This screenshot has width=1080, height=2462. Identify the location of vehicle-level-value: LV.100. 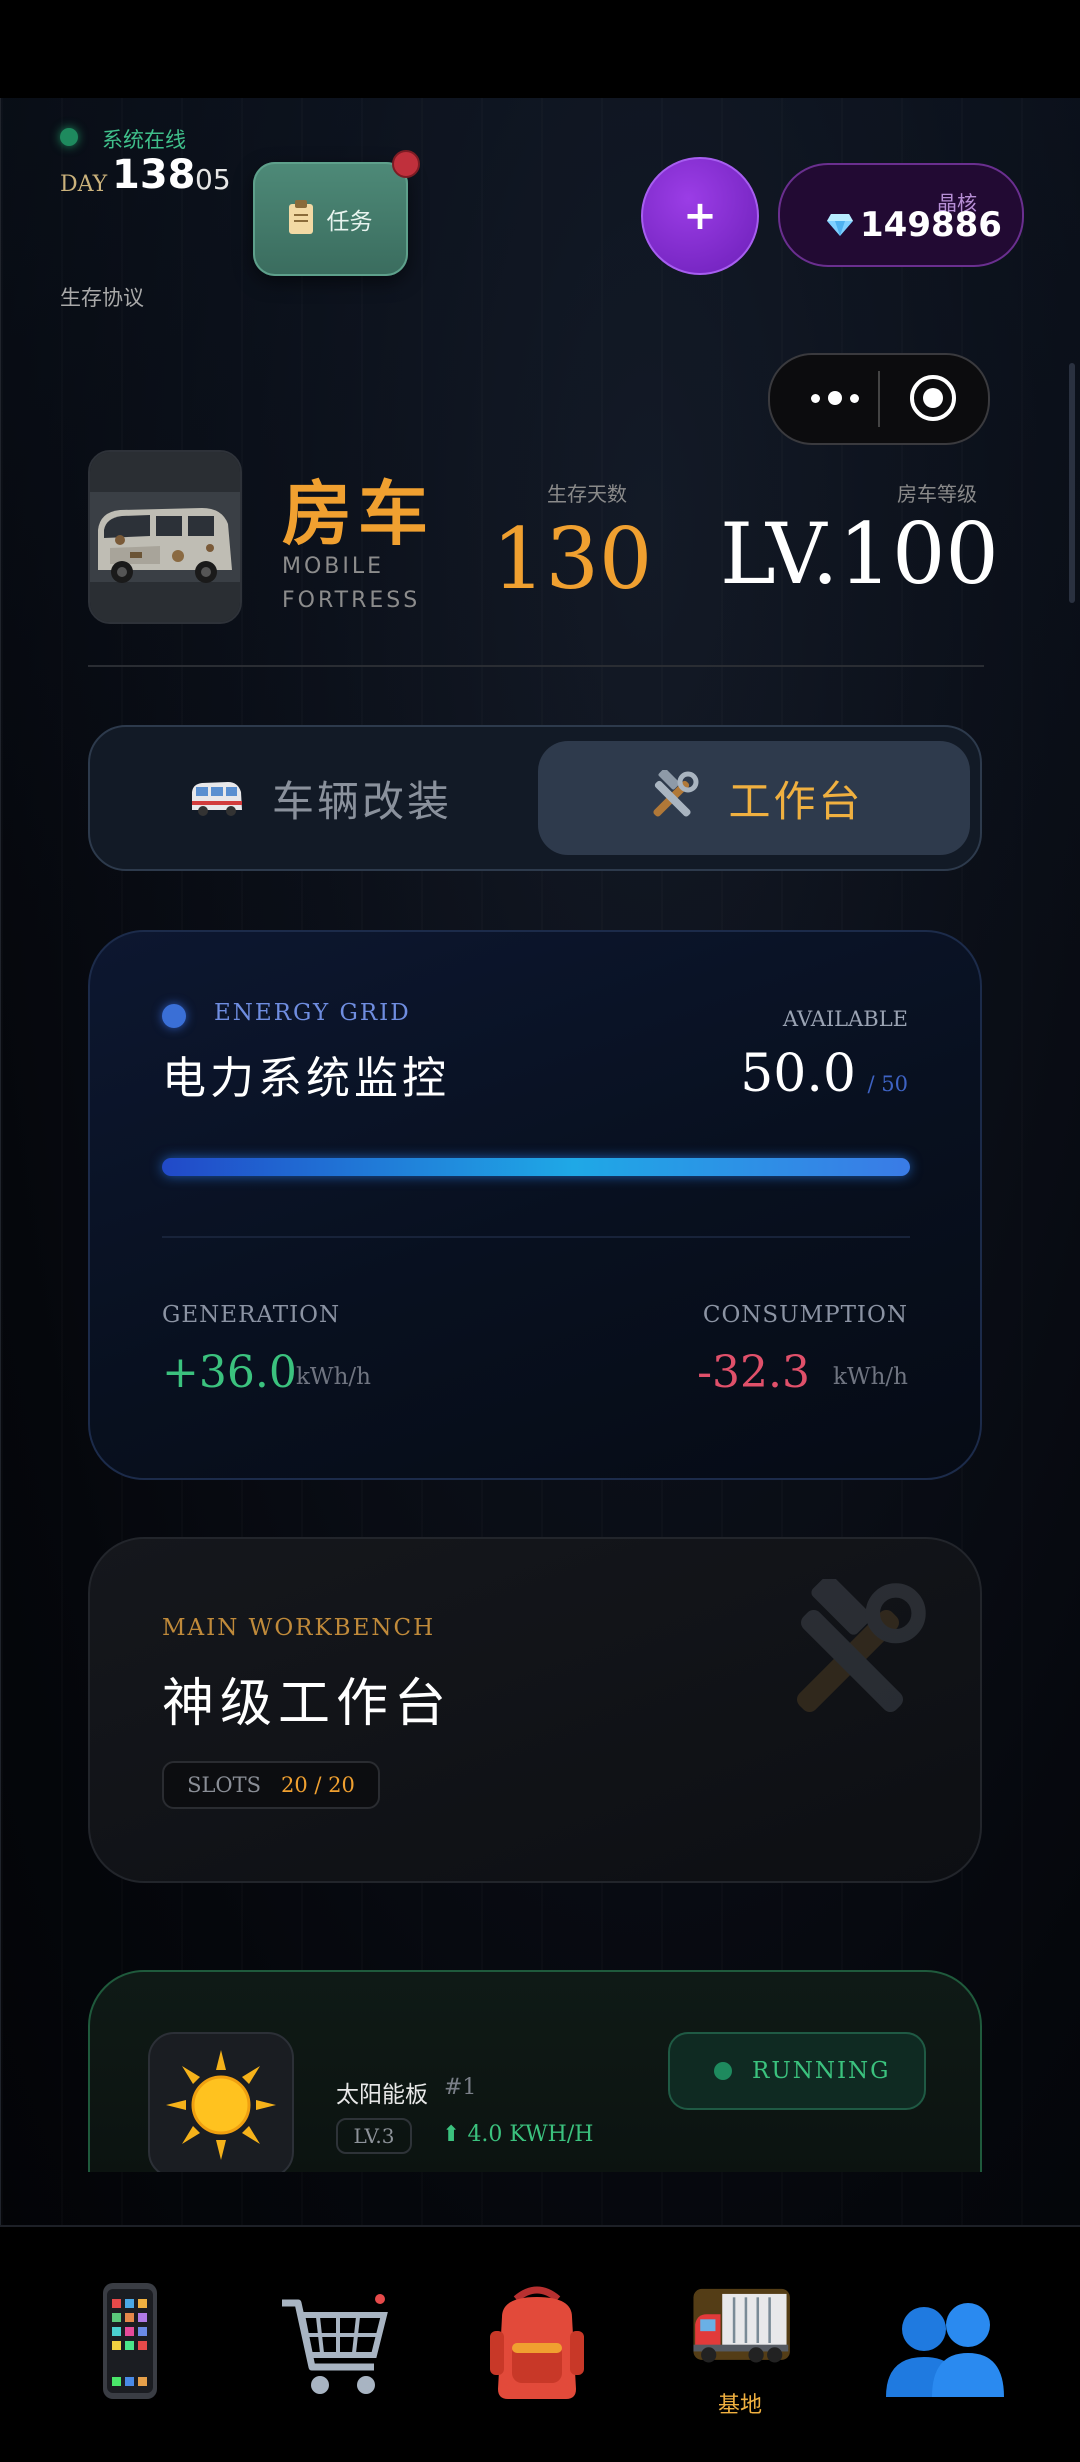
(859, 554).